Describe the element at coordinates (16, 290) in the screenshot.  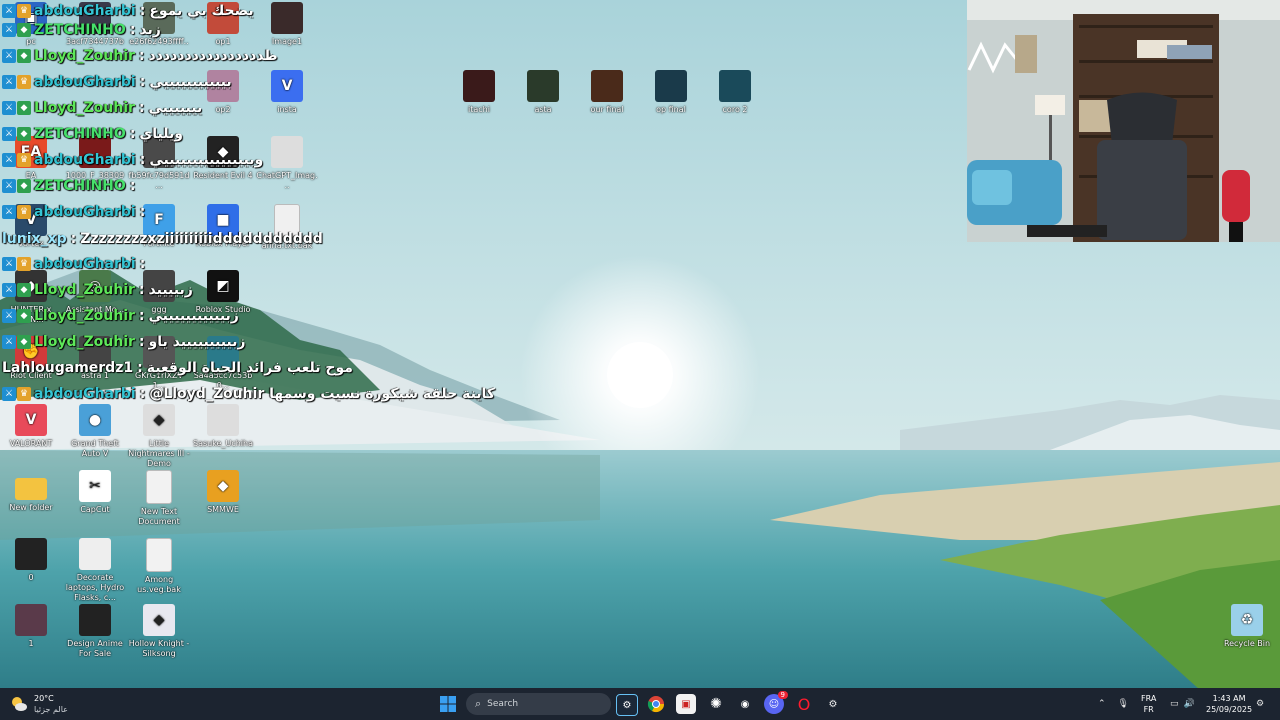
I see `chat-badges: ⚔ ◆` at that location.